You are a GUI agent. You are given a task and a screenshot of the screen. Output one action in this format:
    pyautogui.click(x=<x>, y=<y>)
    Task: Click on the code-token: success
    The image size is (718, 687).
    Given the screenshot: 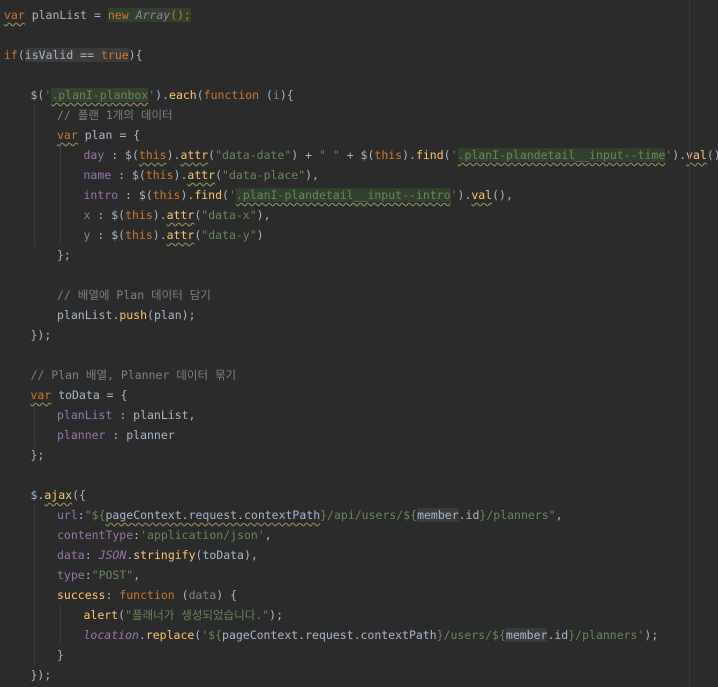 What is the action you would take?
    pyautogui.click(x=81, y=595)
    